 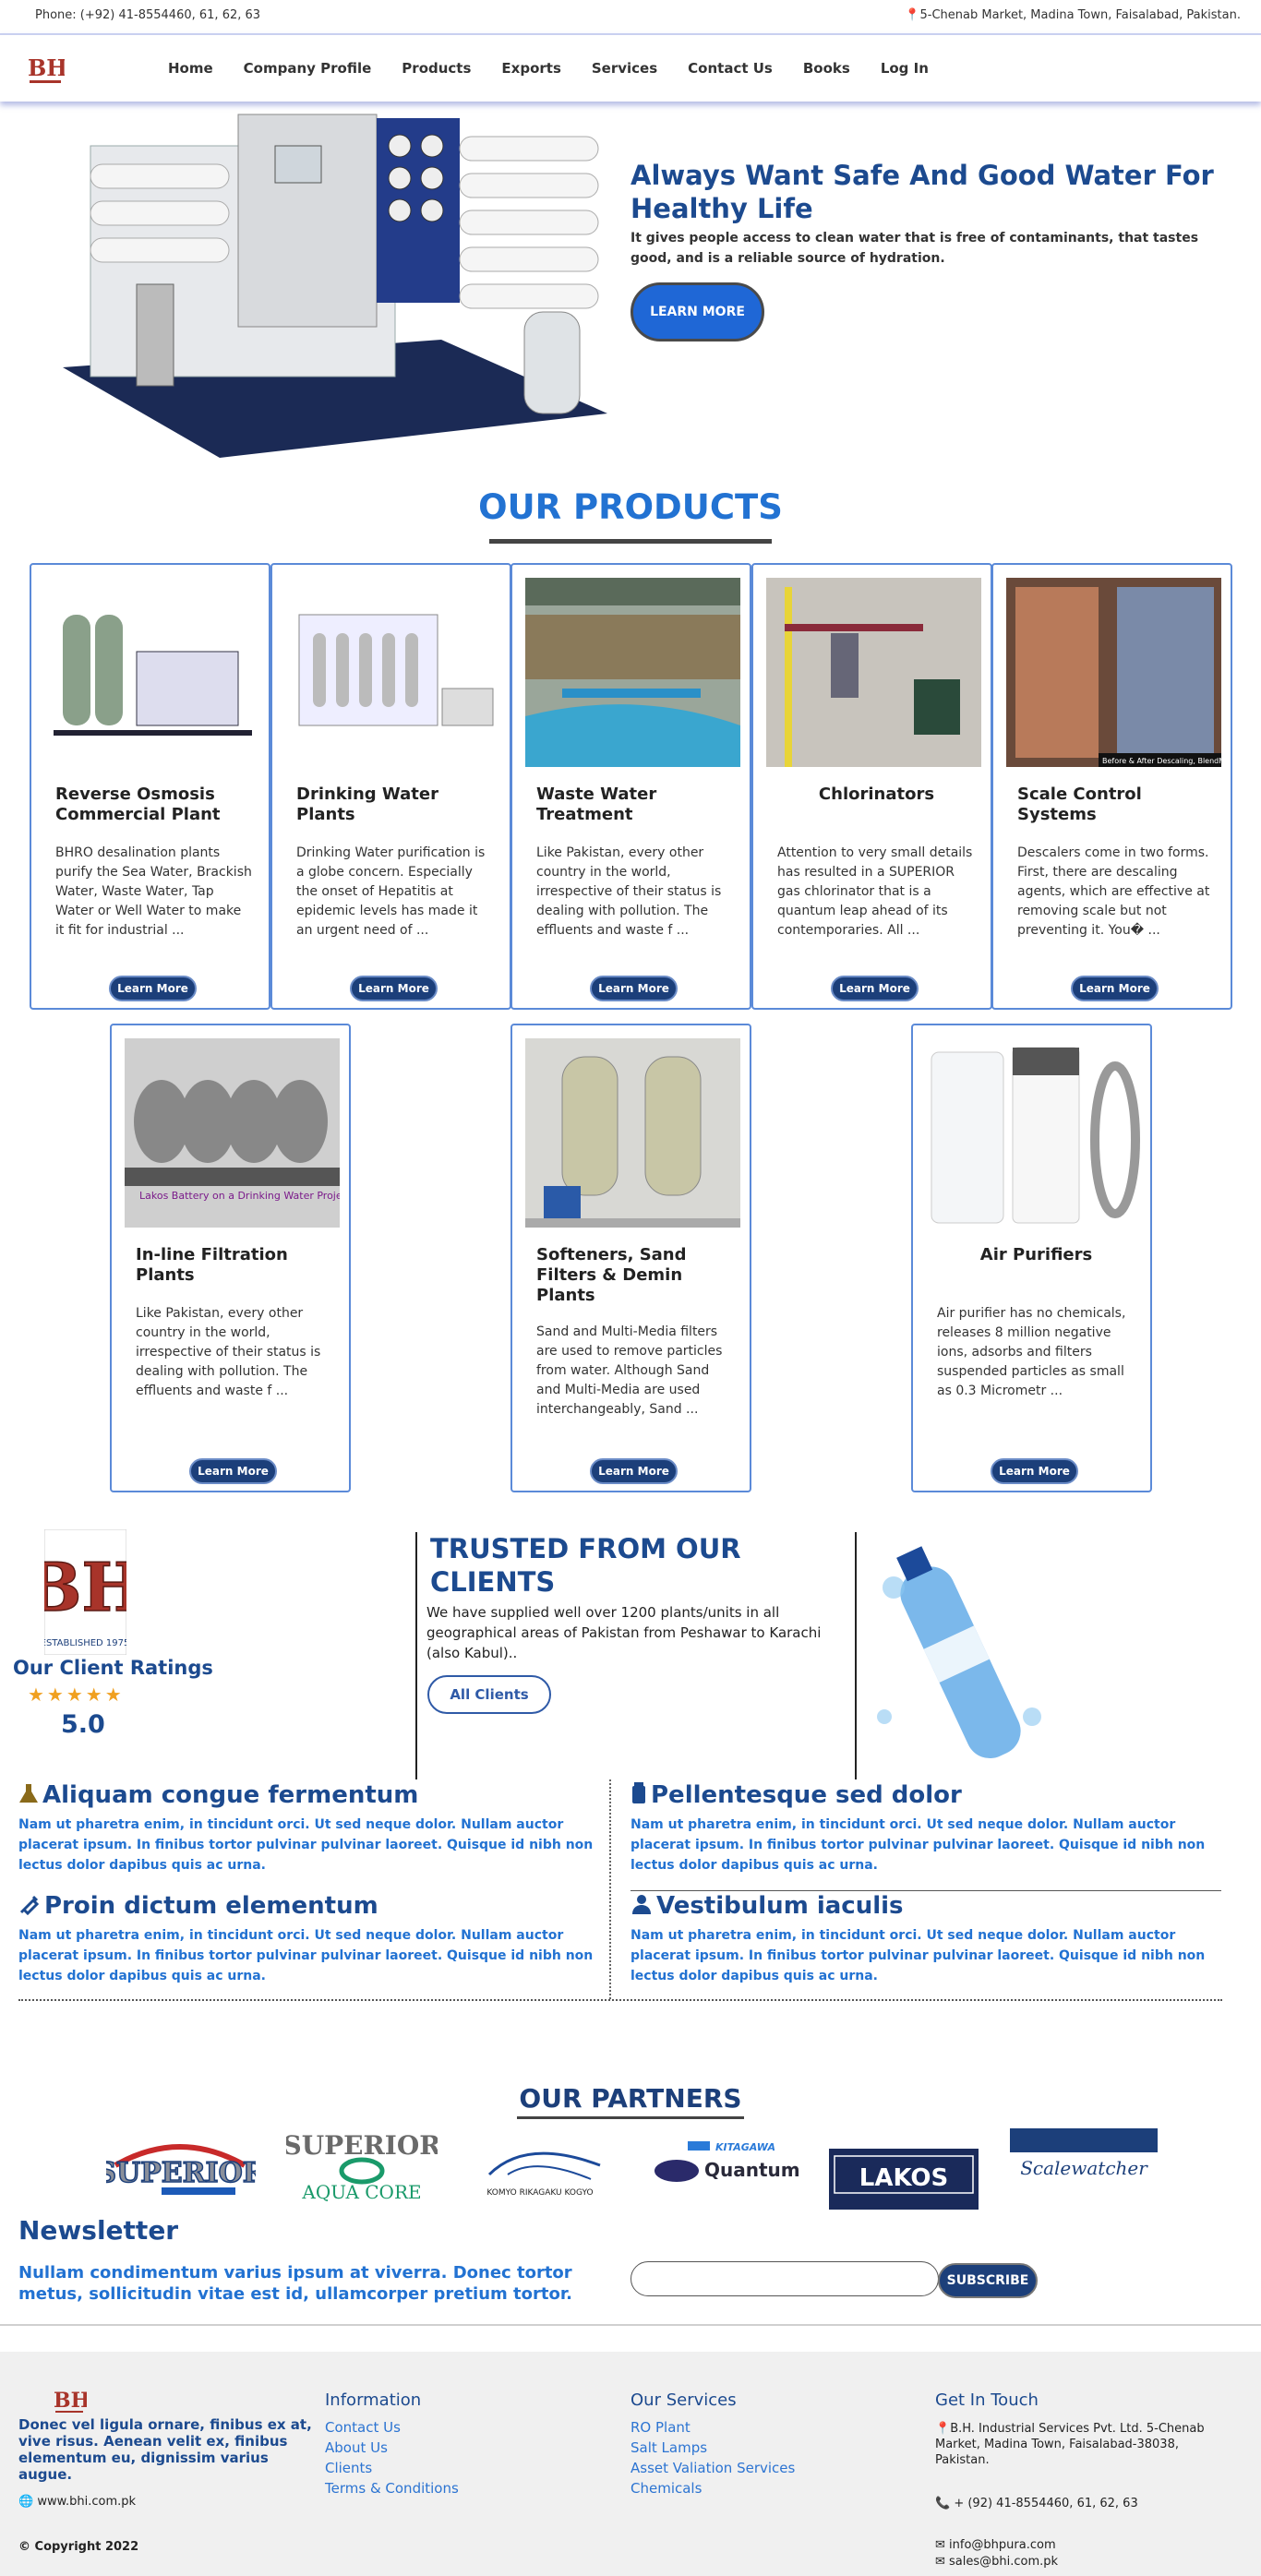 I want to click on footer-contact-column: Get In Touch, so click(x=1092, y=2400).